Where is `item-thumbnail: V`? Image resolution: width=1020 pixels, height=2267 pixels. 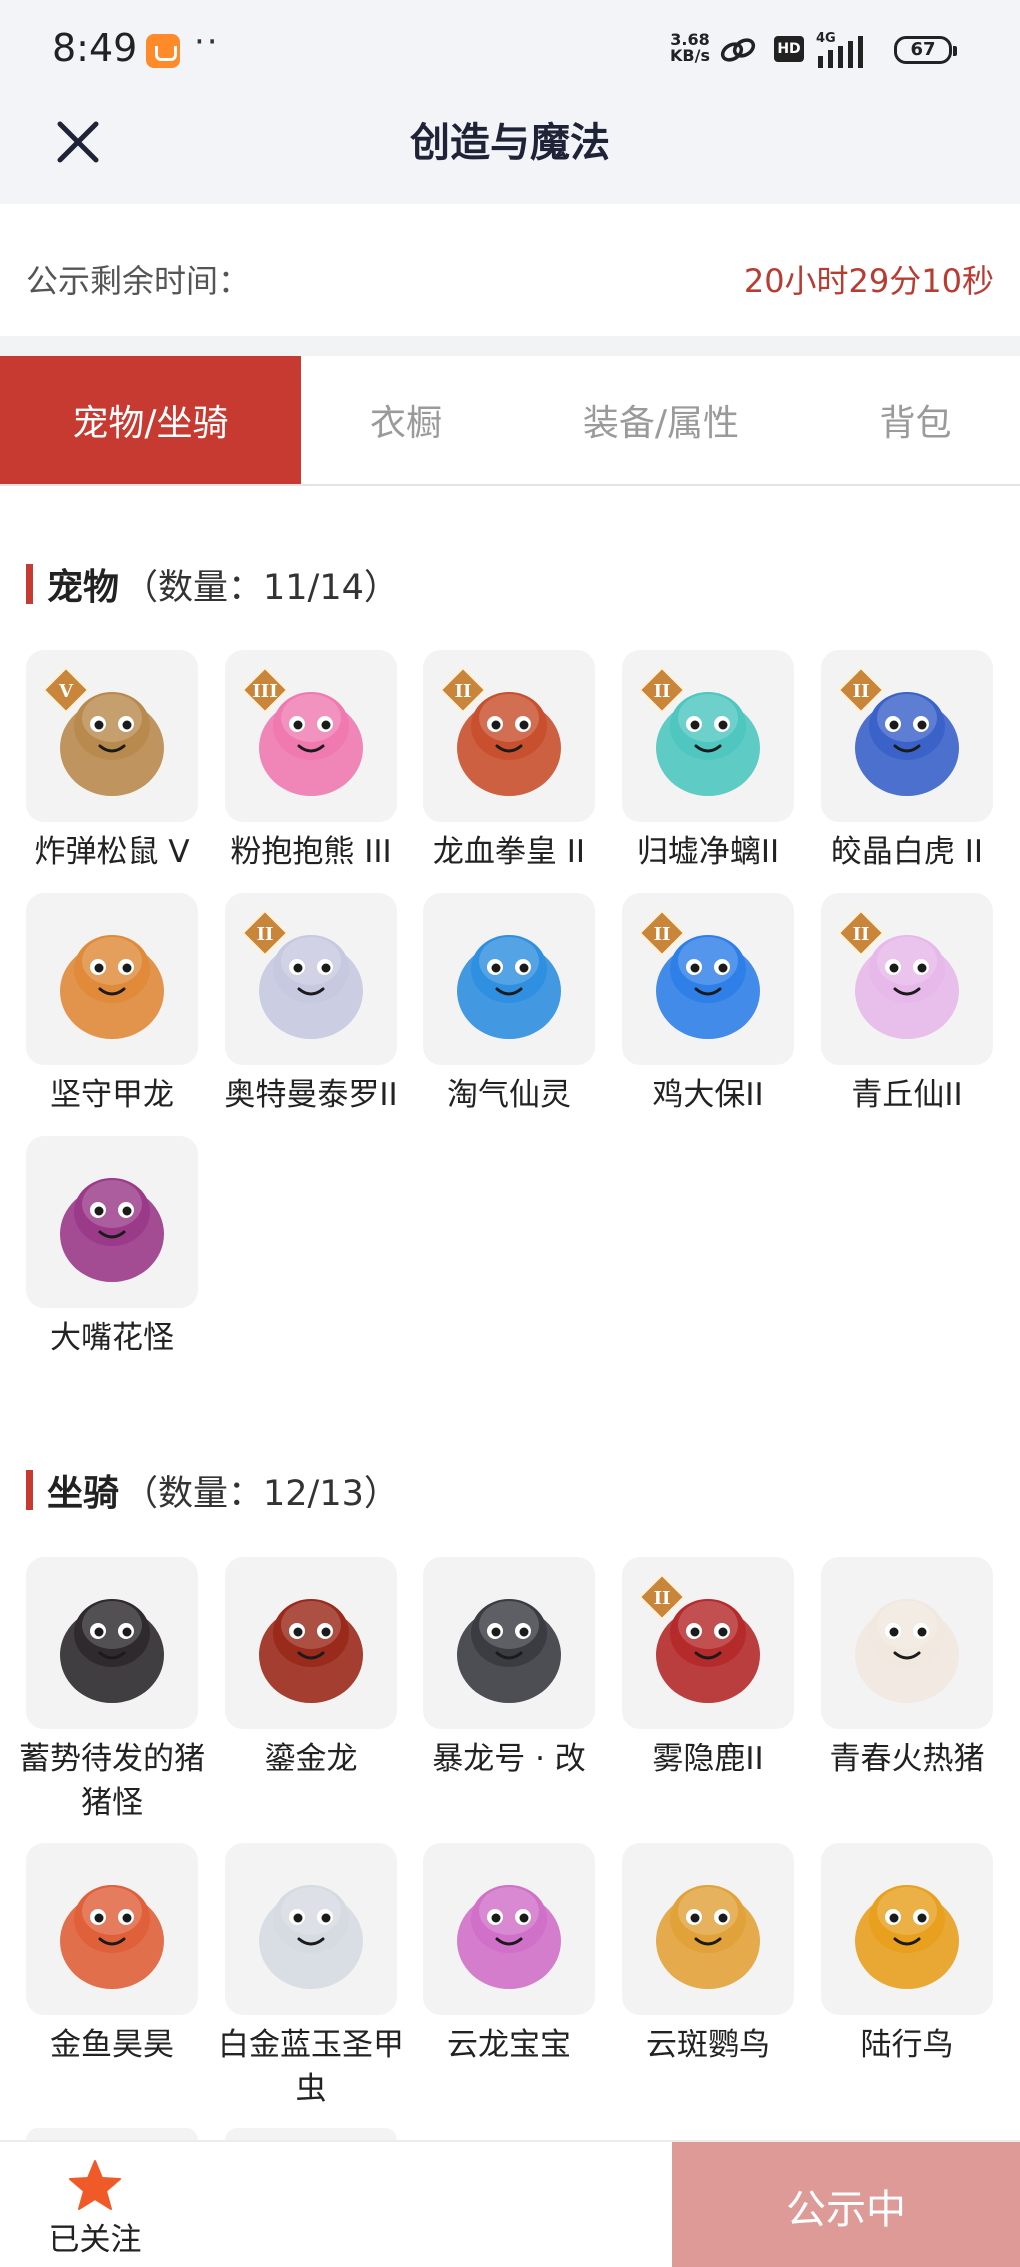
item-thumbnail: V is located at coordinates (112, 736).